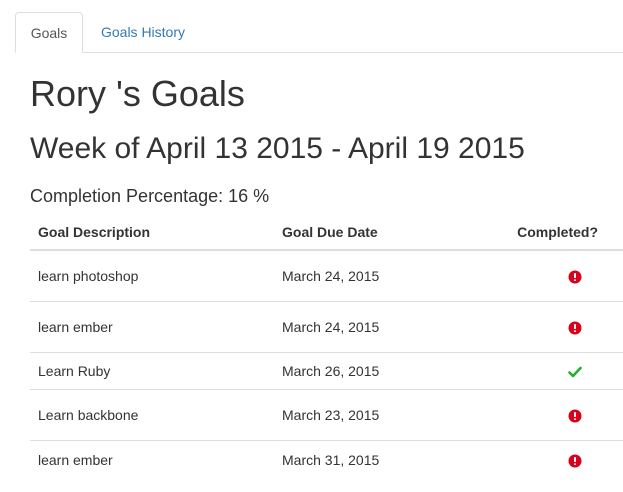 The width and height of the screenshot is (623, 492). I want to click on table-row: Learn backbone March 23, 2015, so click(326, 414).